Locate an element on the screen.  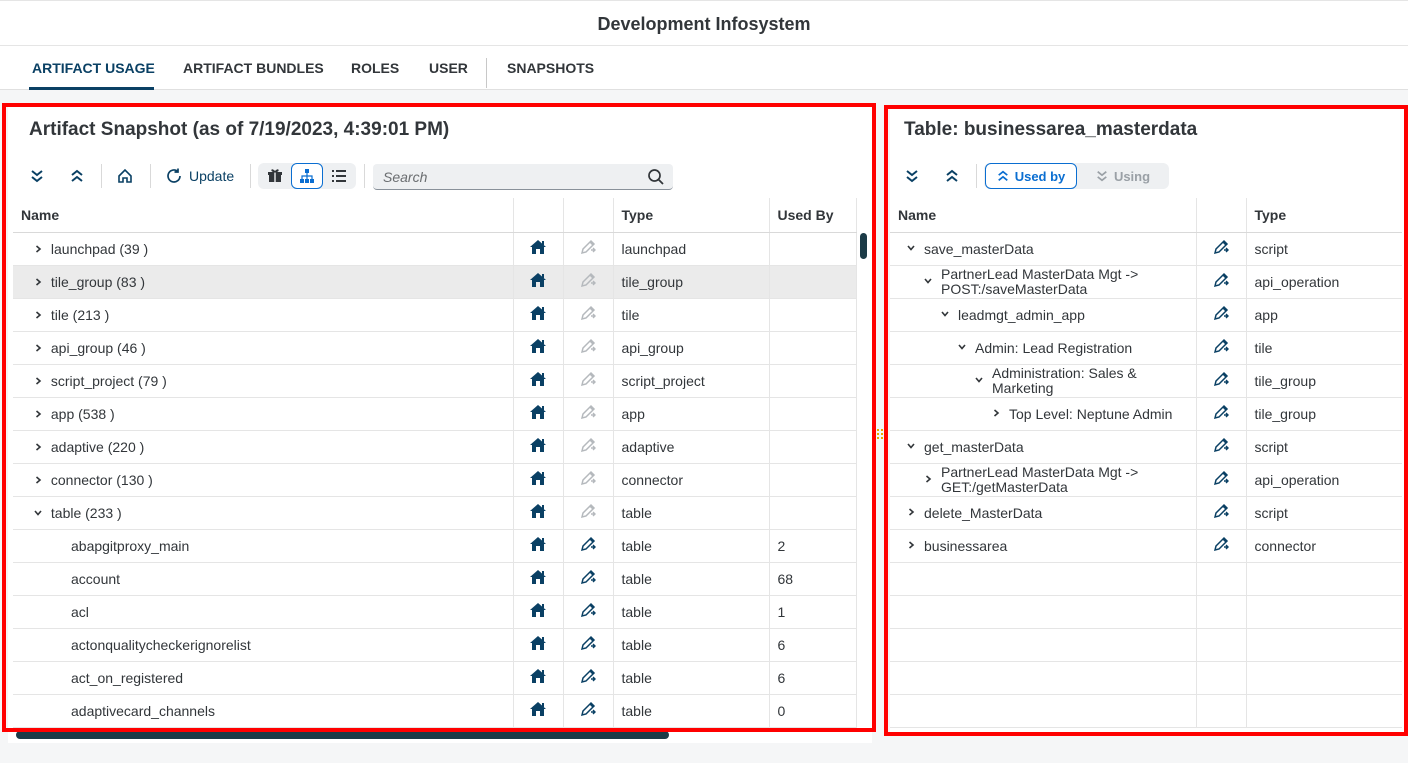
splitter-handle is located at coordinates (880, 435).